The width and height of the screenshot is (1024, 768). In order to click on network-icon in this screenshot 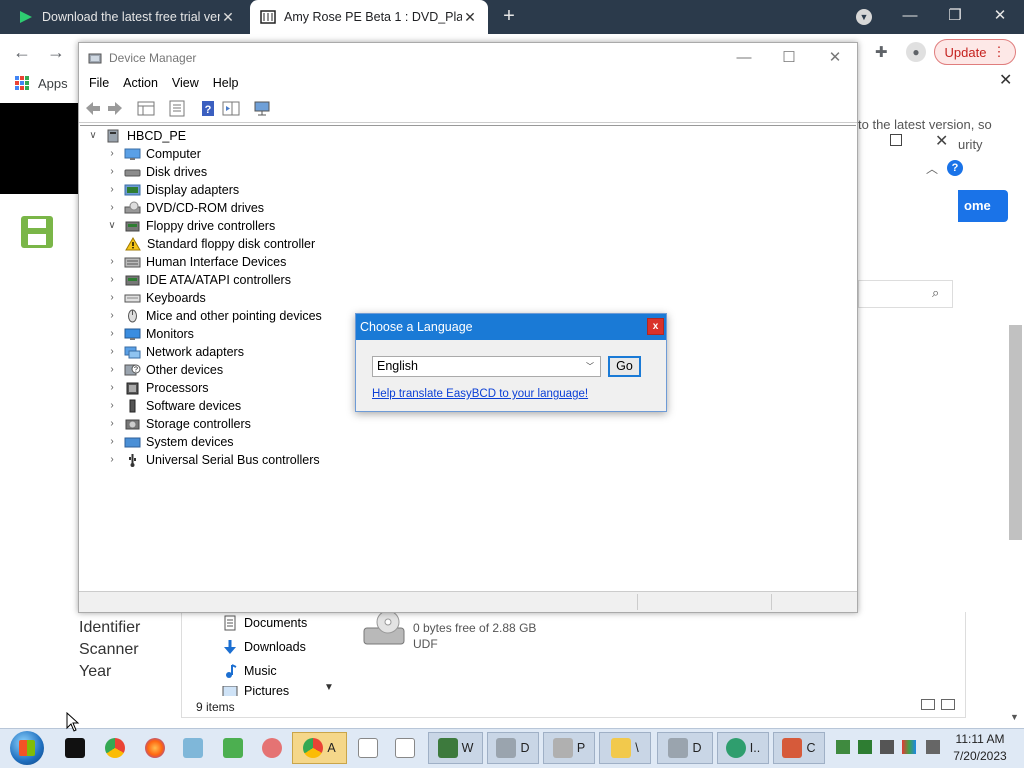, I will do `click(887, 747)`.